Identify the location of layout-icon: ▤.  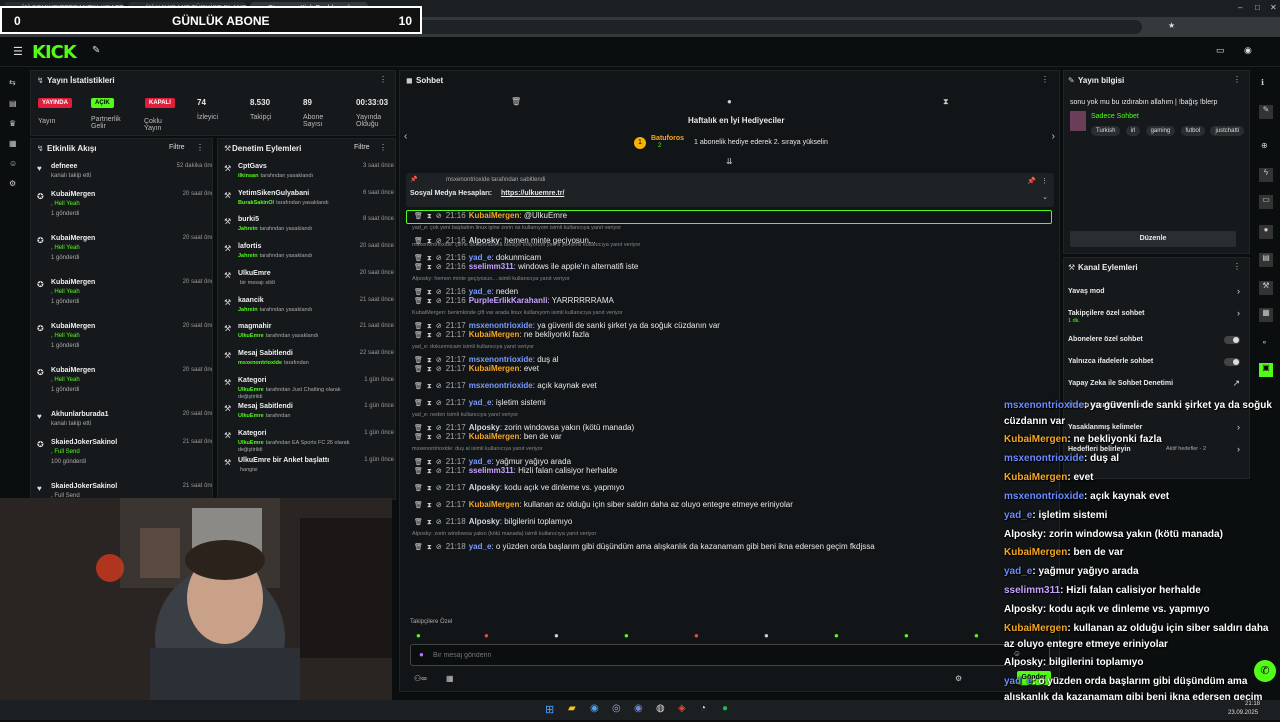
(1266, 260).